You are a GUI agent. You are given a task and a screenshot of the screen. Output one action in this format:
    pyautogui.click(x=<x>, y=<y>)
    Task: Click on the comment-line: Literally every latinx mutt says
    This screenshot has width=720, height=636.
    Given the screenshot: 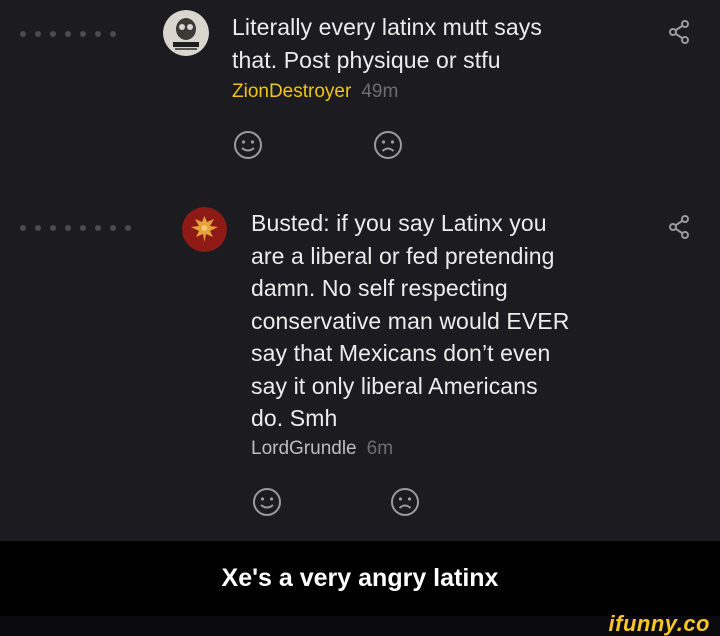 What is the action you would take?
    pyautogui.click(x=387, y=27)
    